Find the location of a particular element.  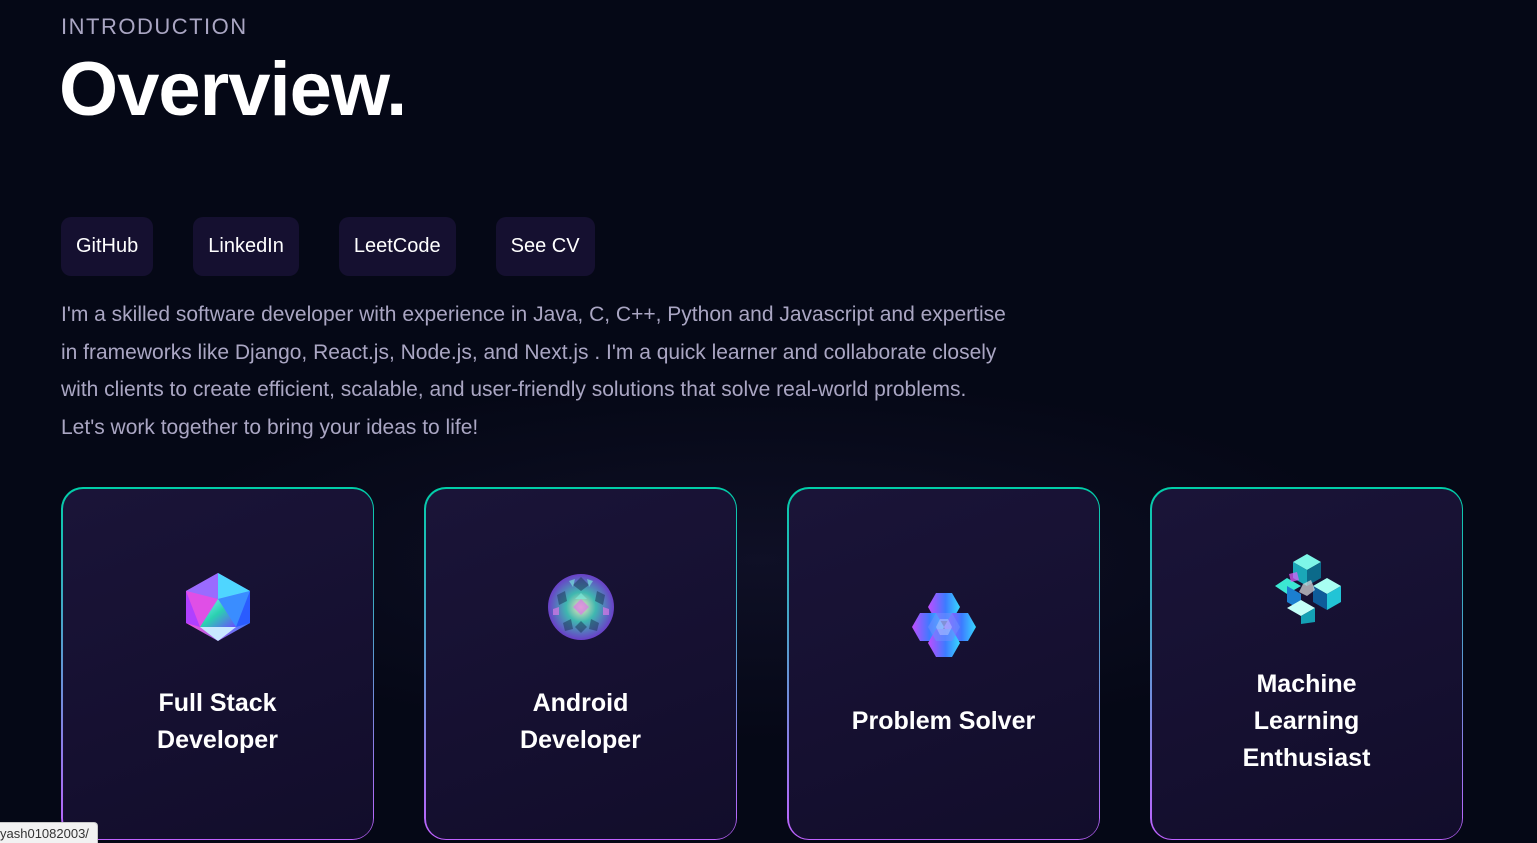

faceted-sphere-icon is located at coordinates (581, 607).